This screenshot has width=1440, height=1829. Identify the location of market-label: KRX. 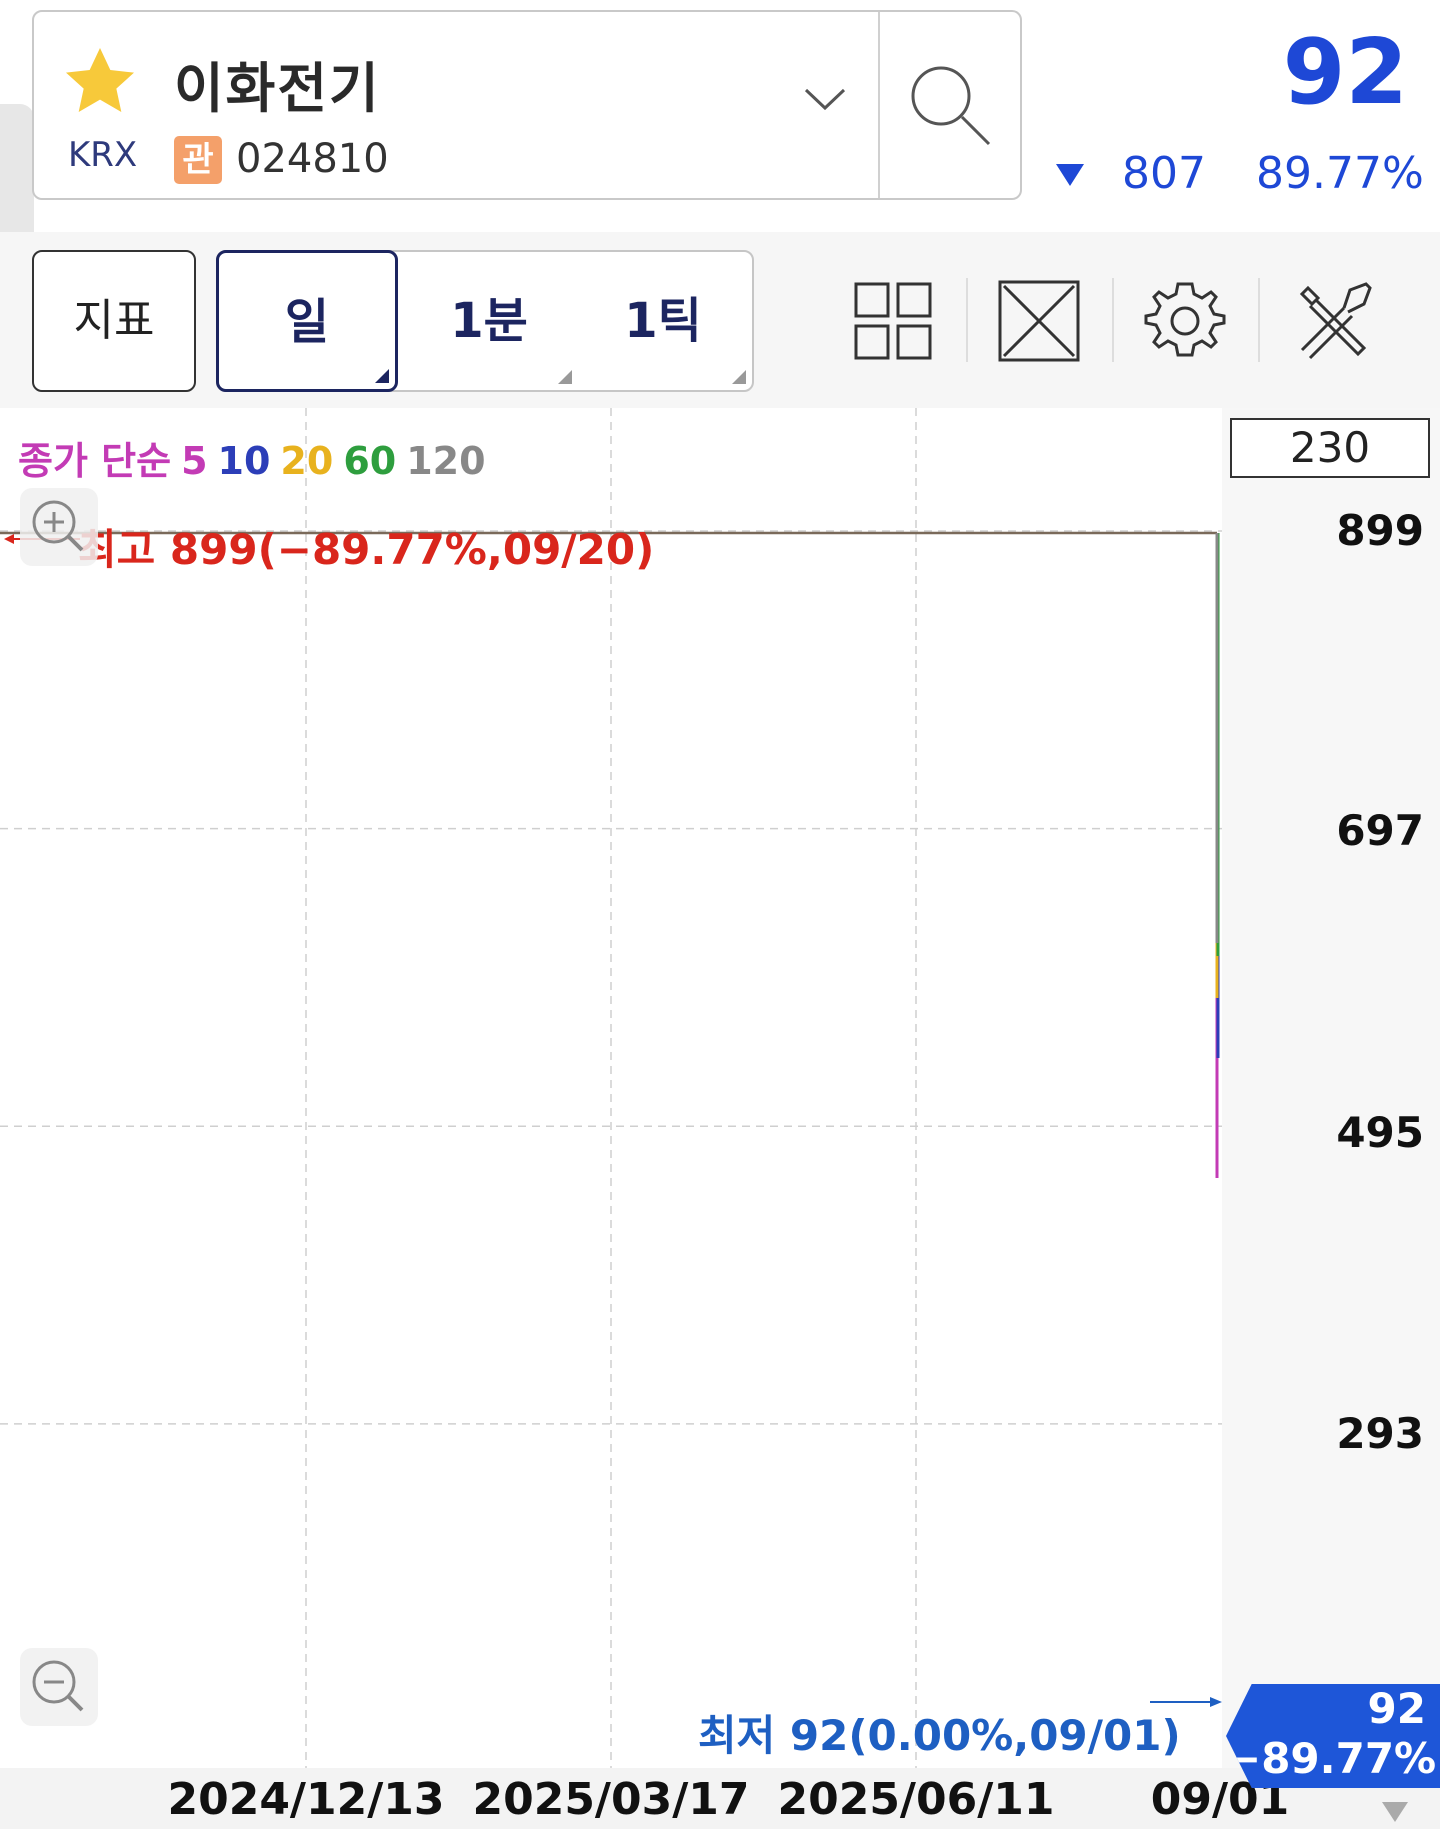
(103, 155).